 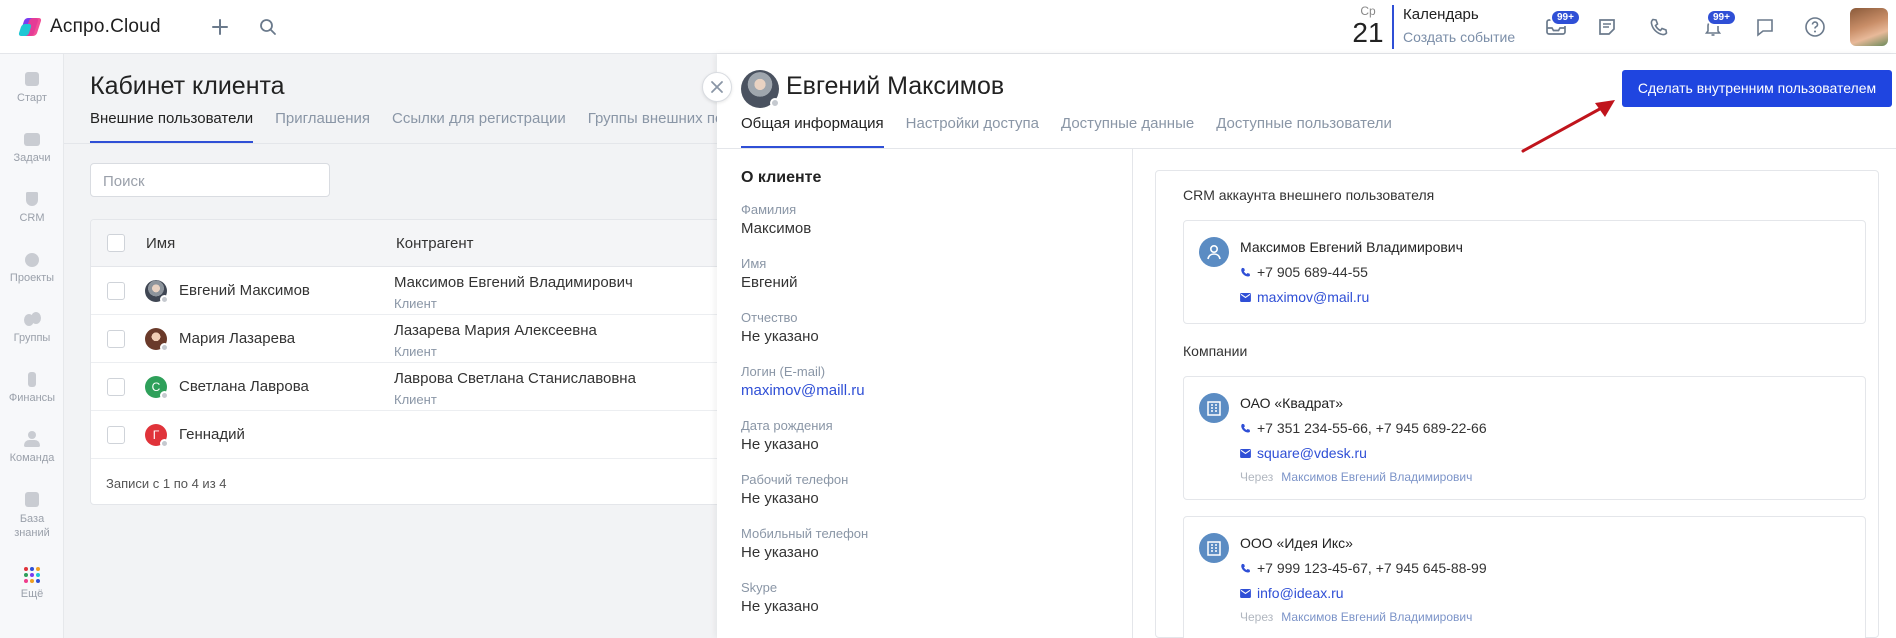 What do you see at coordinates (1368, 11) in the screenshot?
I see `date-weekday: Ср` at bounding box center [1368, 11].